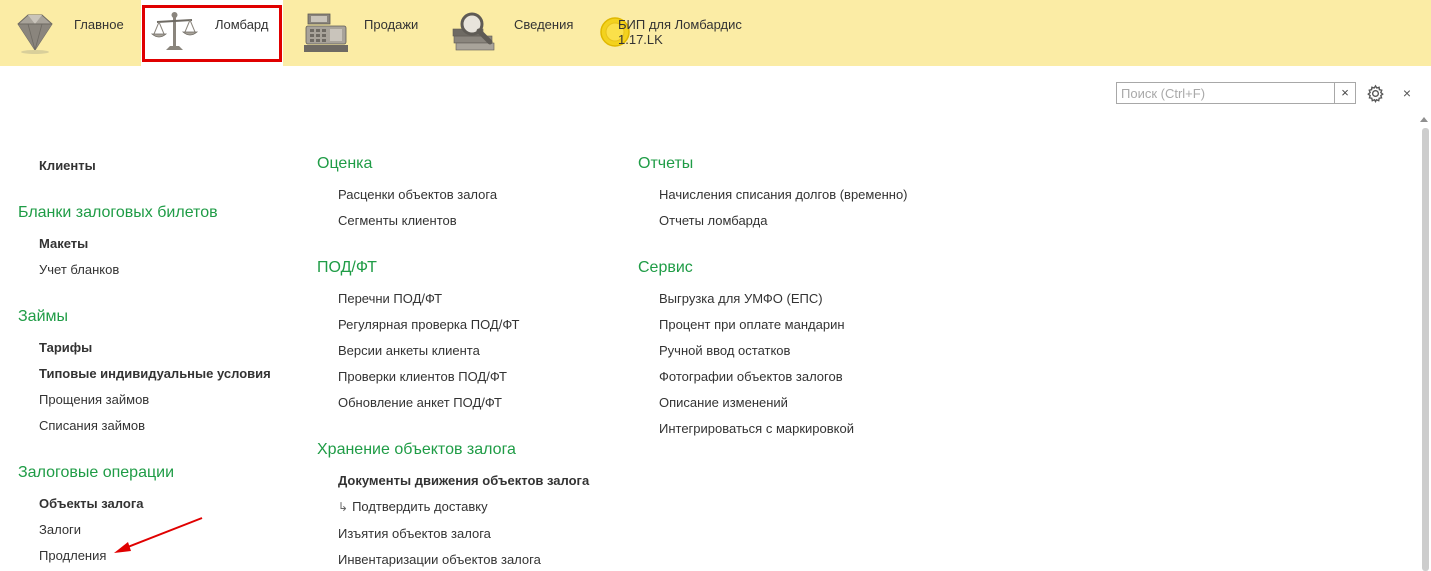 The width and height of the screenshot is (1431, 571). Describe the element at coordinates (345, 163) in the screenshot. I see `group-title-ocenka: Оценка` at that location.